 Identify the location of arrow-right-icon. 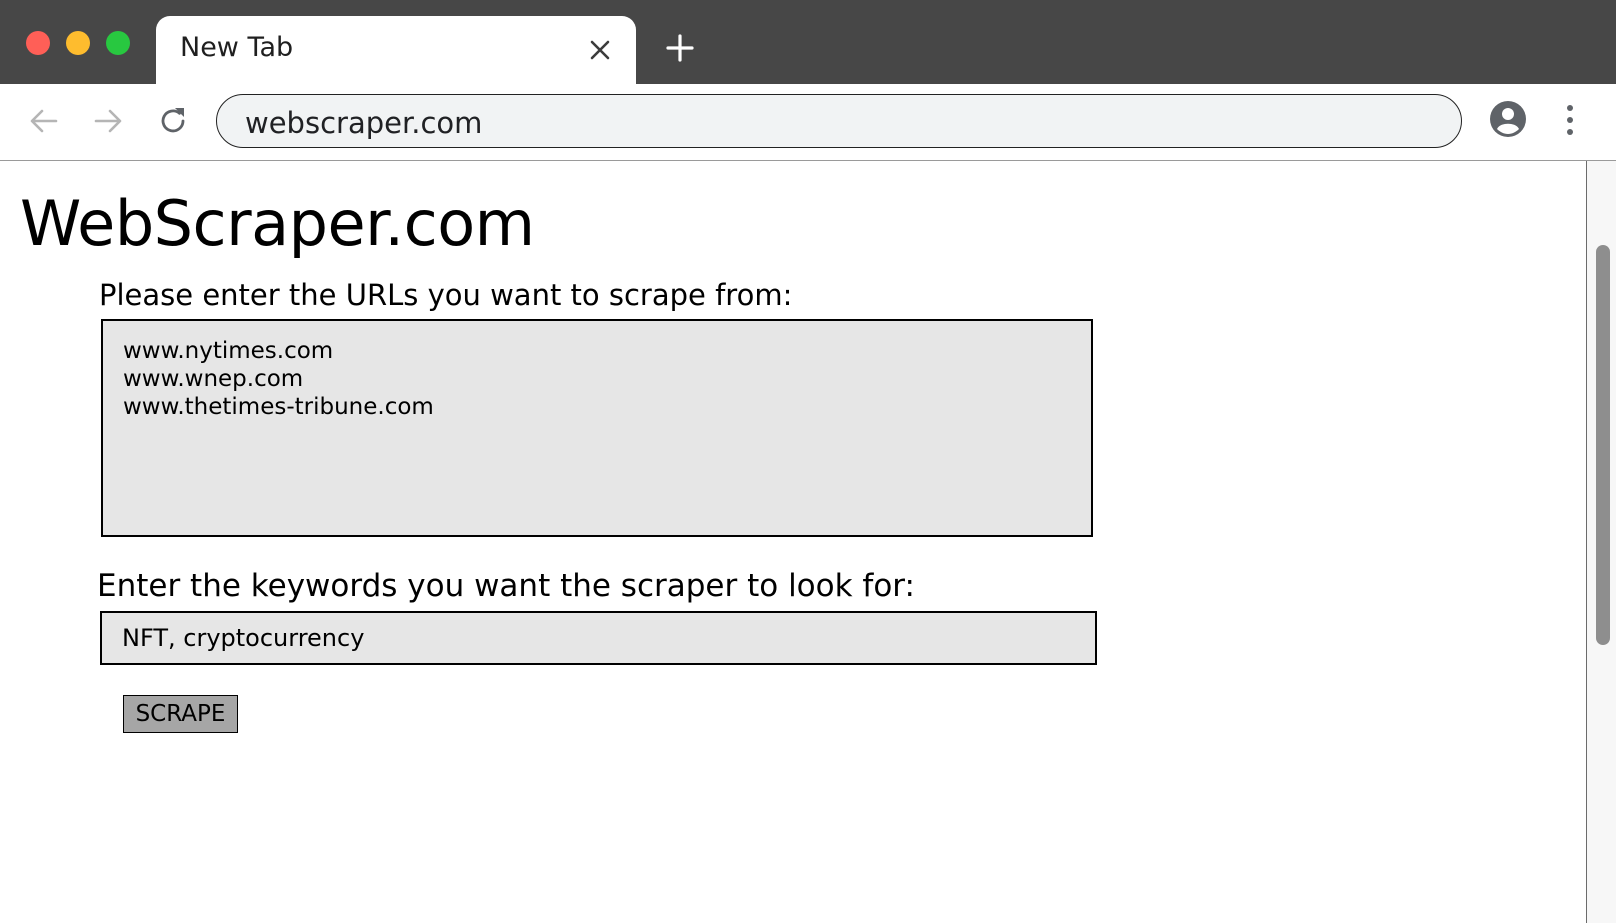
(108, 121).